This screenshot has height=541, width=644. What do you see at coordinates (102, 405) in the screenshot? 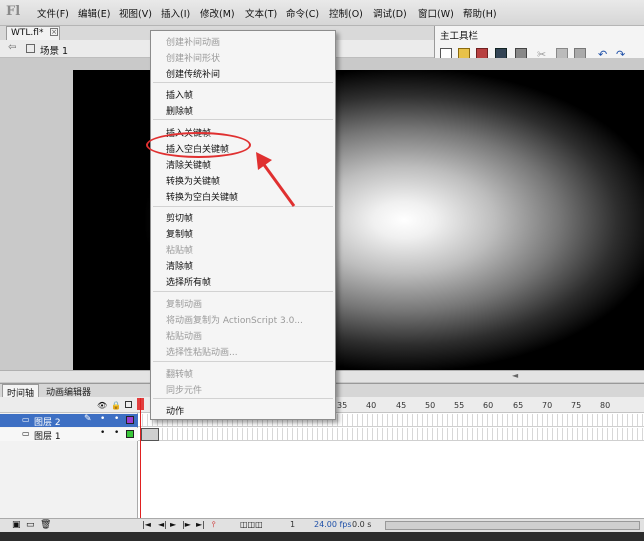
I see `eye-icon: 👁` at bounding box center [102, 405].